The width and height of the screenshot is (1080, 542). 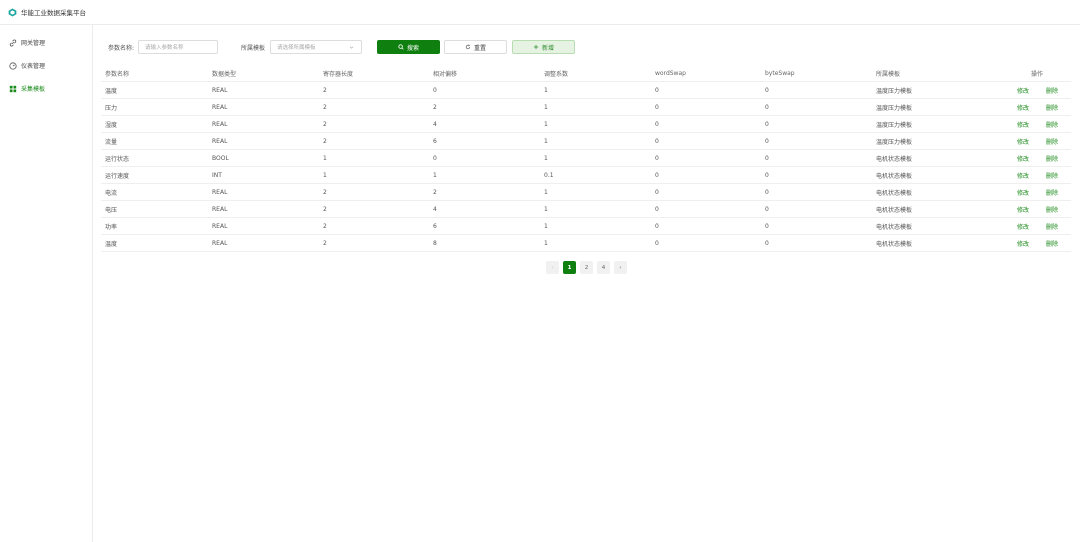 What do you see at coordinates (603, 267) in the screenshot?
I see `page-button-4: 4` at bounding box center [603, 267].